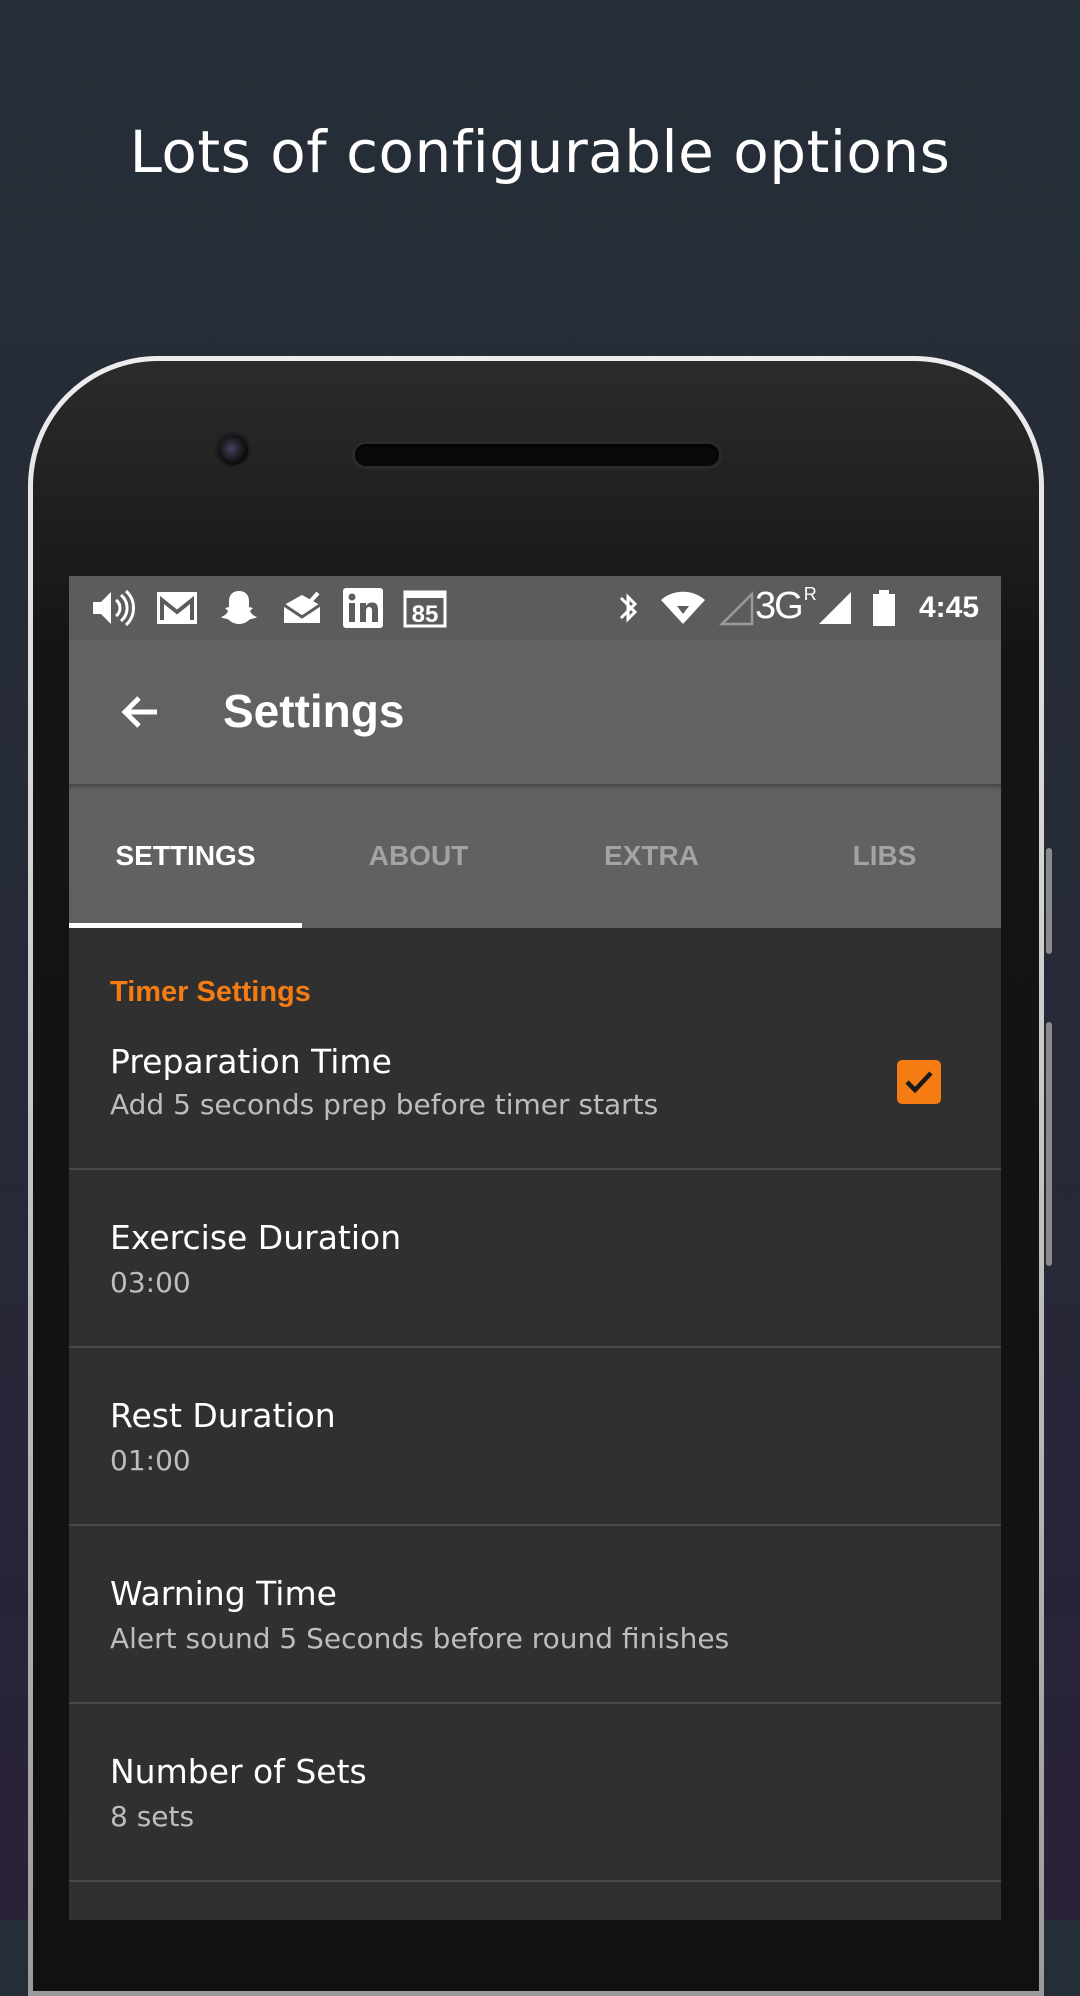 This screenshot has width=1080, height=1996. I want to click on preference-title: Warning Time, so click(223, 1593).